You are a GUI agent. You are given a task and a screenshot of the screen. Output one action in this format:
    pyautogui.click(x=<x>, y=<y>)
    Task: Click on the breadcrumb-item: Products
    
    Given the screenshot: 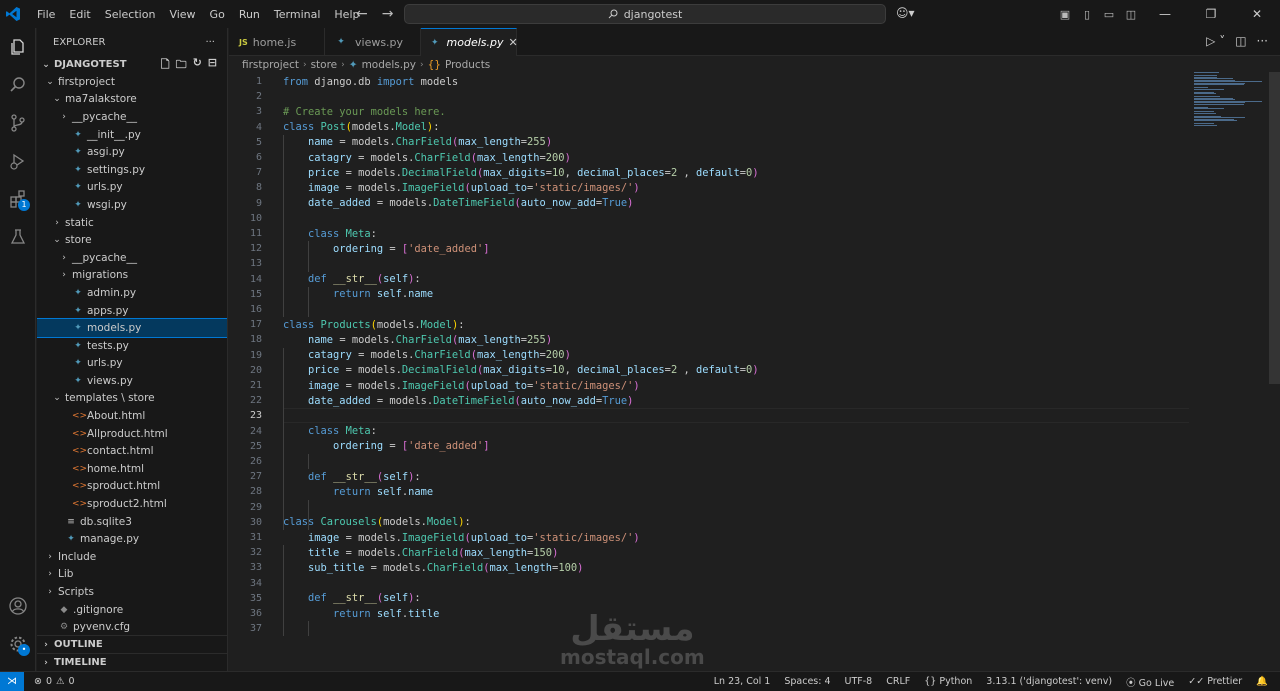 What is the action you would take?
    pyautogui.click(x=467, y=65)
    